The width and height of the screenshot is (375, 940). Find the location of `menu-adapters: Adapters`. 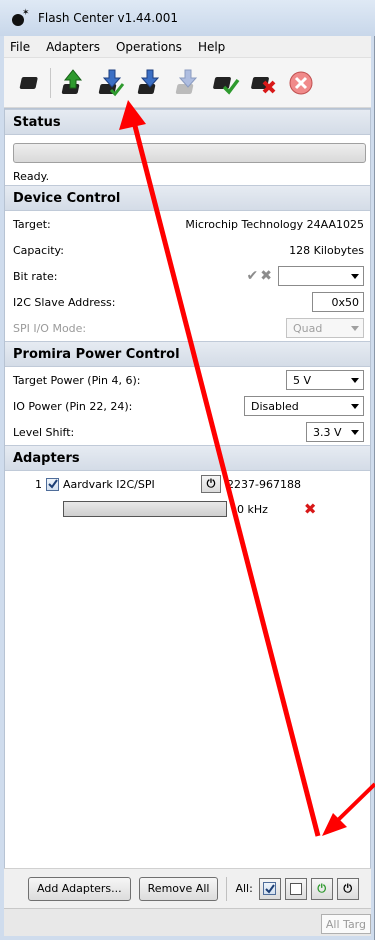

menu-adapters: Adapters is located at coordinates (73, 47).